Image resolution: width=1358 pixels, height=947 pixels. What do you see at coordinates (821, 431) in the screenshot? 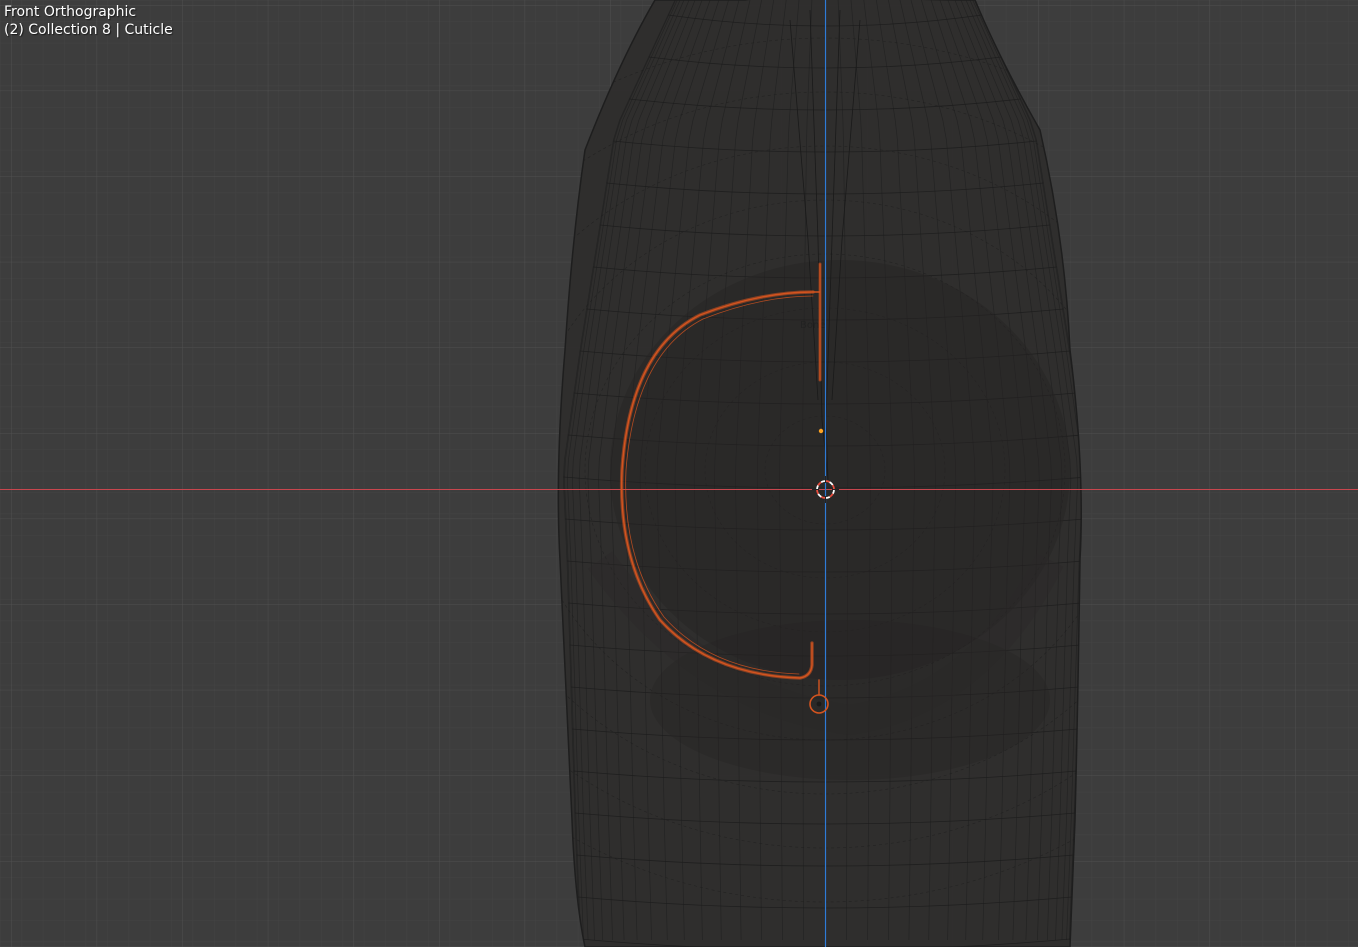
I see `origin-point` at bounding box center [821, 431].